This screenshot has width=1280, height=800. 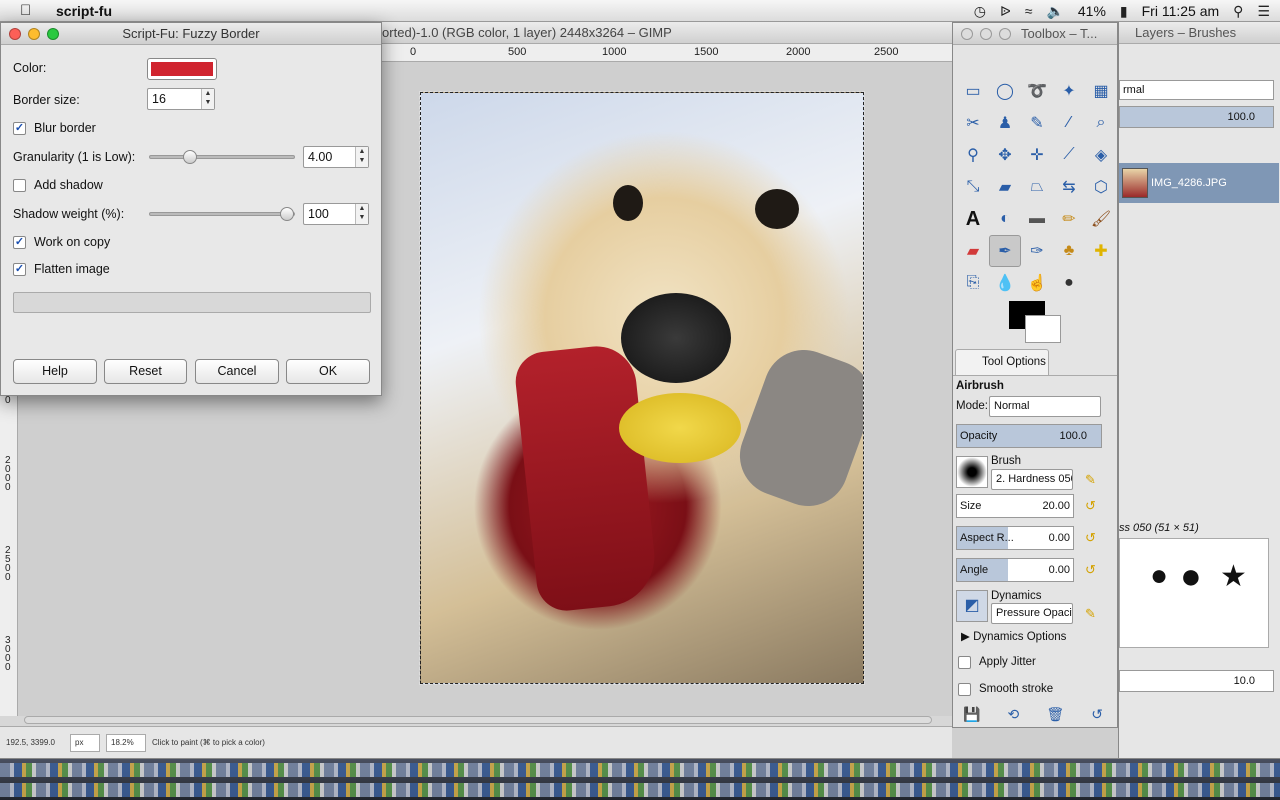 I want to click on smooth-stroke-row: Smooth stroke, so click(x=1005, y=689).